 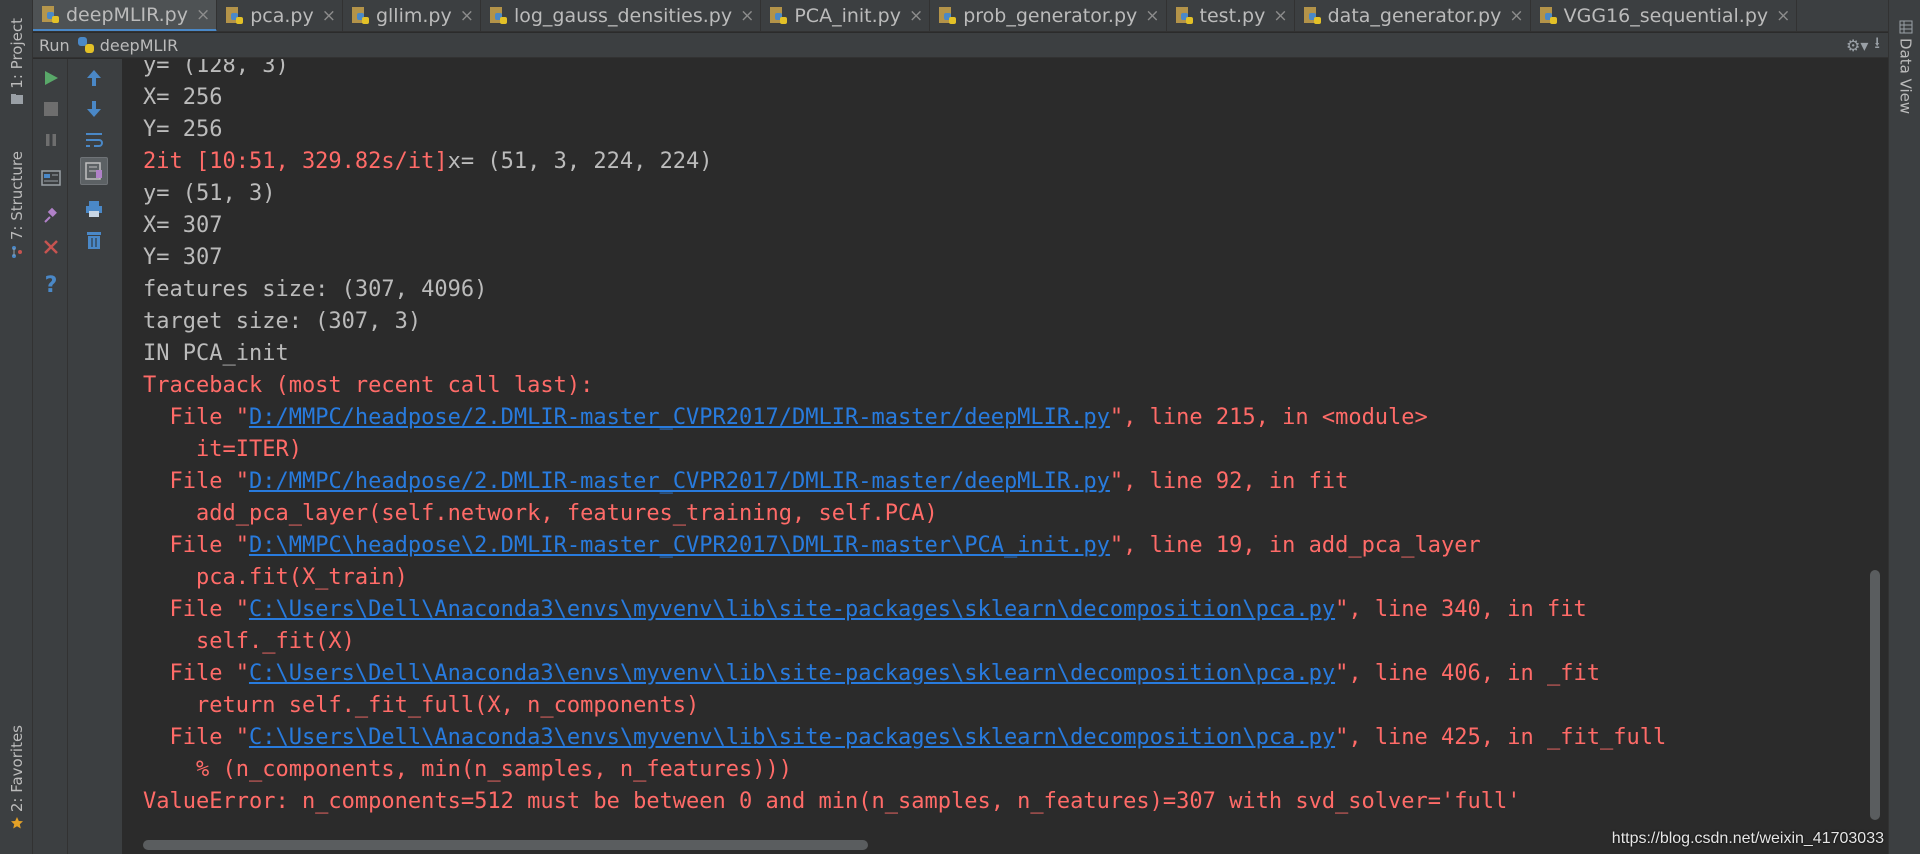 What do you see at coordinates (505, 845) in the screenshot?
I see `console-horizontal-scrollbar` at bounding box center [505, 845].